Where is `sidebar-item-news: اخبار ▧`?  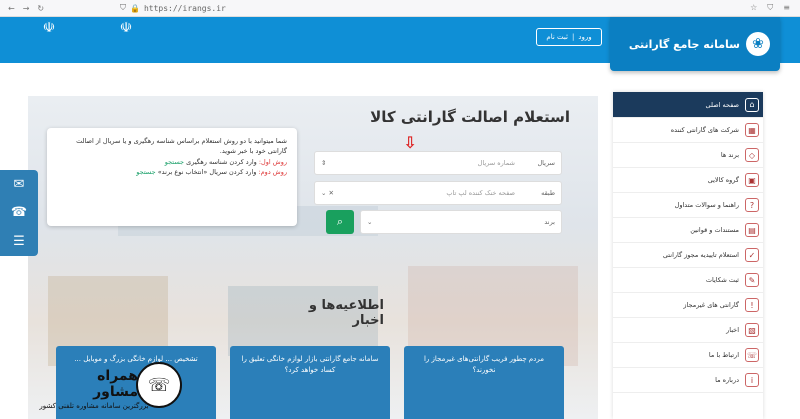
sidebar-item-news: اخبار ▧ is located at coordinates (688, 330).